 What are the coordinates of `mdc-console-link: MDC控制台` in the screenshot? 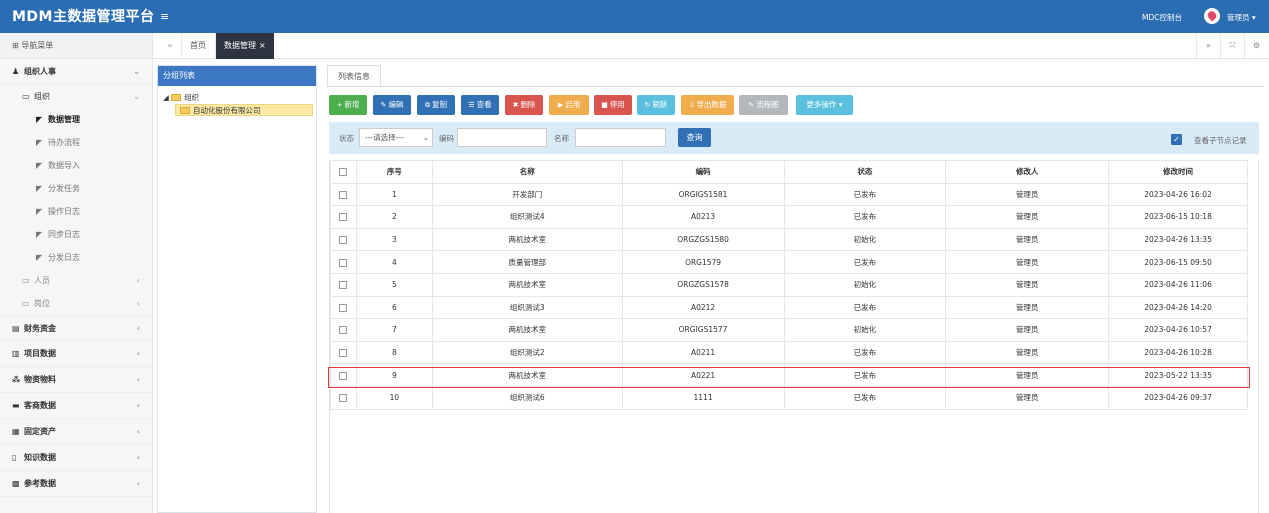 It's located at (1162, 17).